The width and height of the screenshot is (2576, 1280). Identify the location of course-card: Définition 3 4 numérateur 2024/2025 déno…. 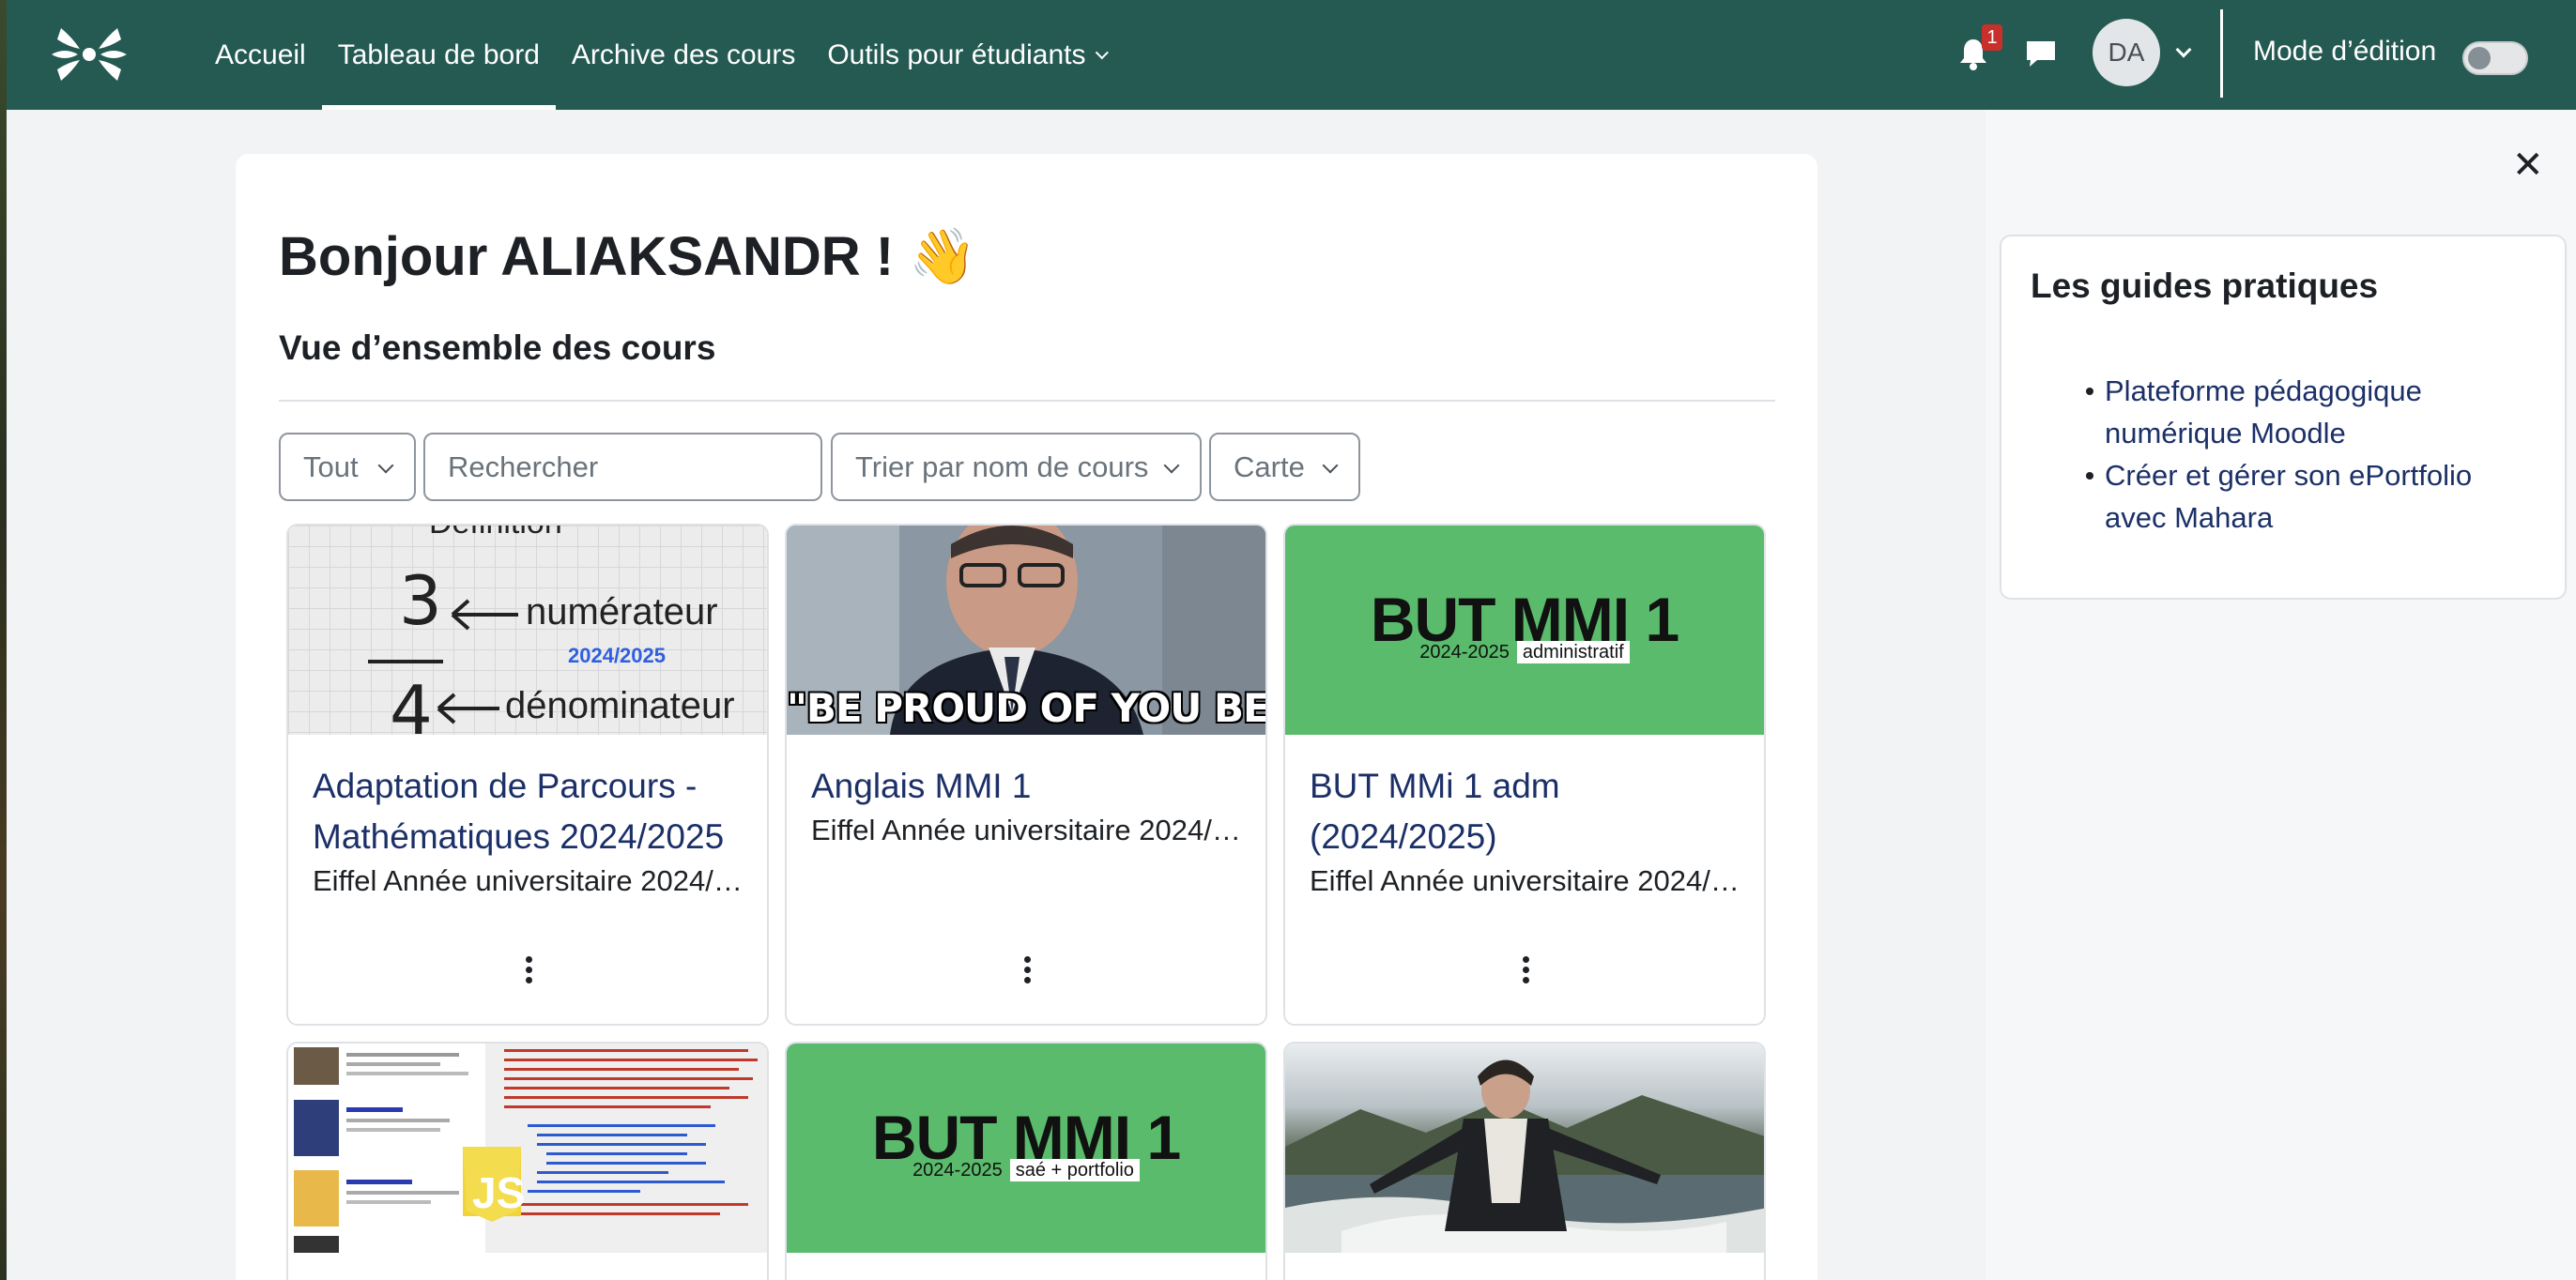
(527, 775).